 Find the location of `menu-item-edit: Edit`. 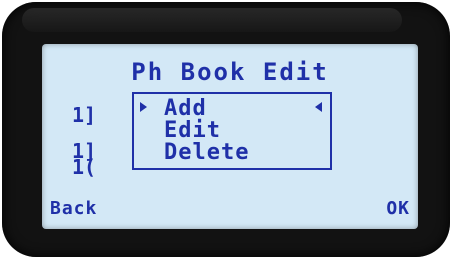

menu-item-edit: Edit is located at coordinates (192, 131).